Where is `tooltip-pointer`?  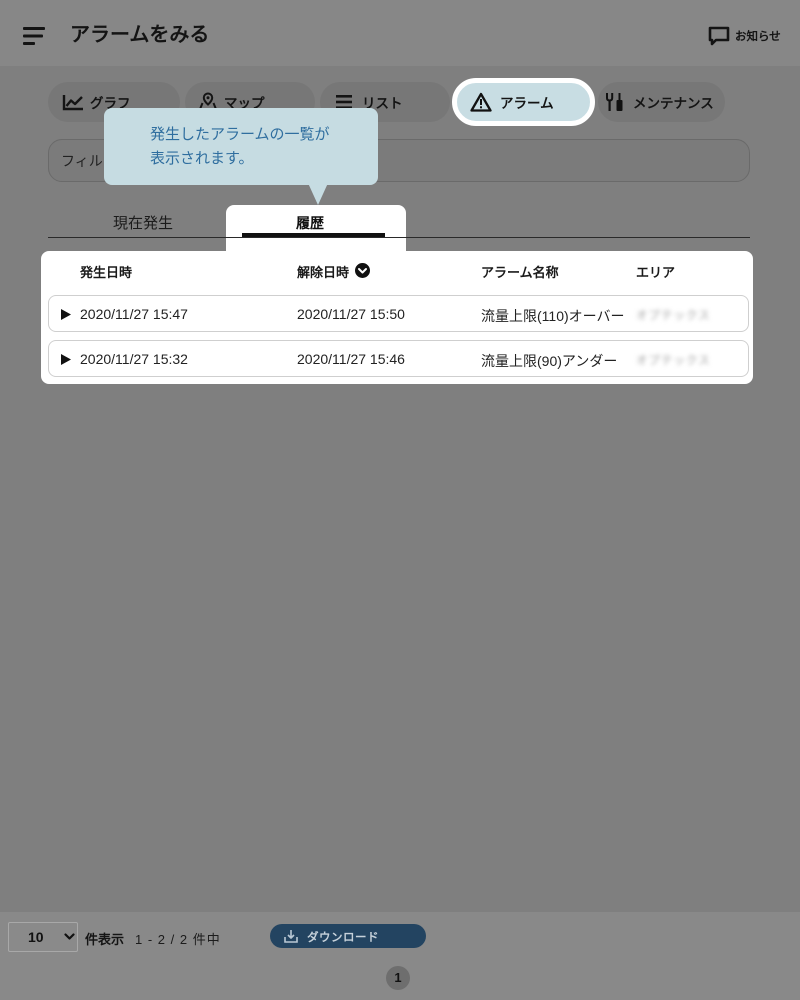 tooltip-pointer is located at coordinates (318, 194).